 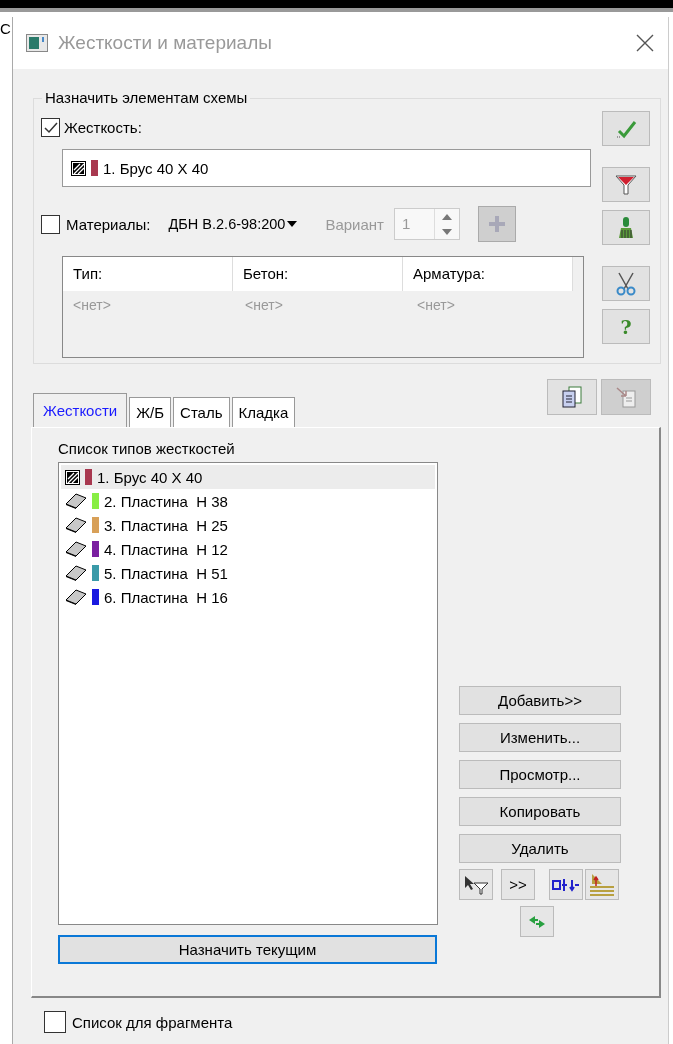 I want to click on check-icon, so click(x=626, y=128).